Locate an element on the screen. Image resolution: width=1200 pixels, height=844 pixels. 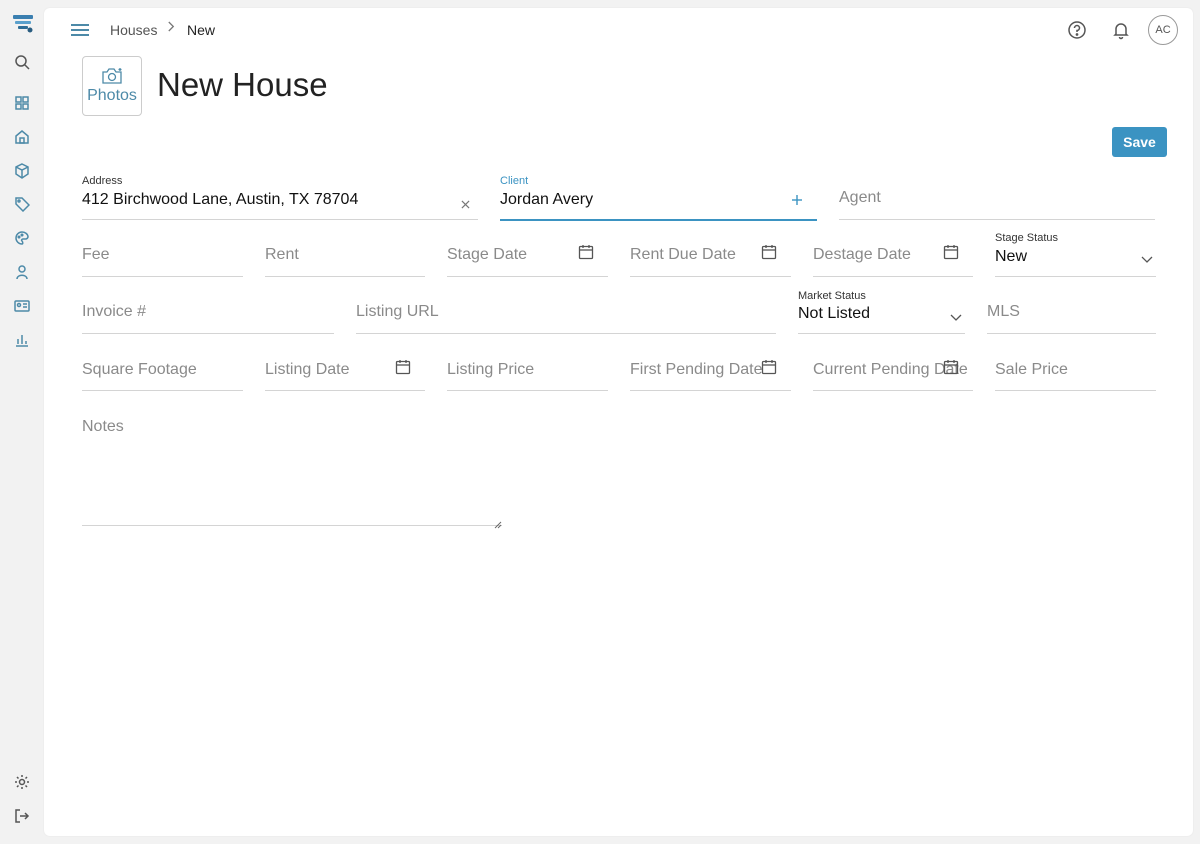
home-icon is located at coordinates (22, 137).